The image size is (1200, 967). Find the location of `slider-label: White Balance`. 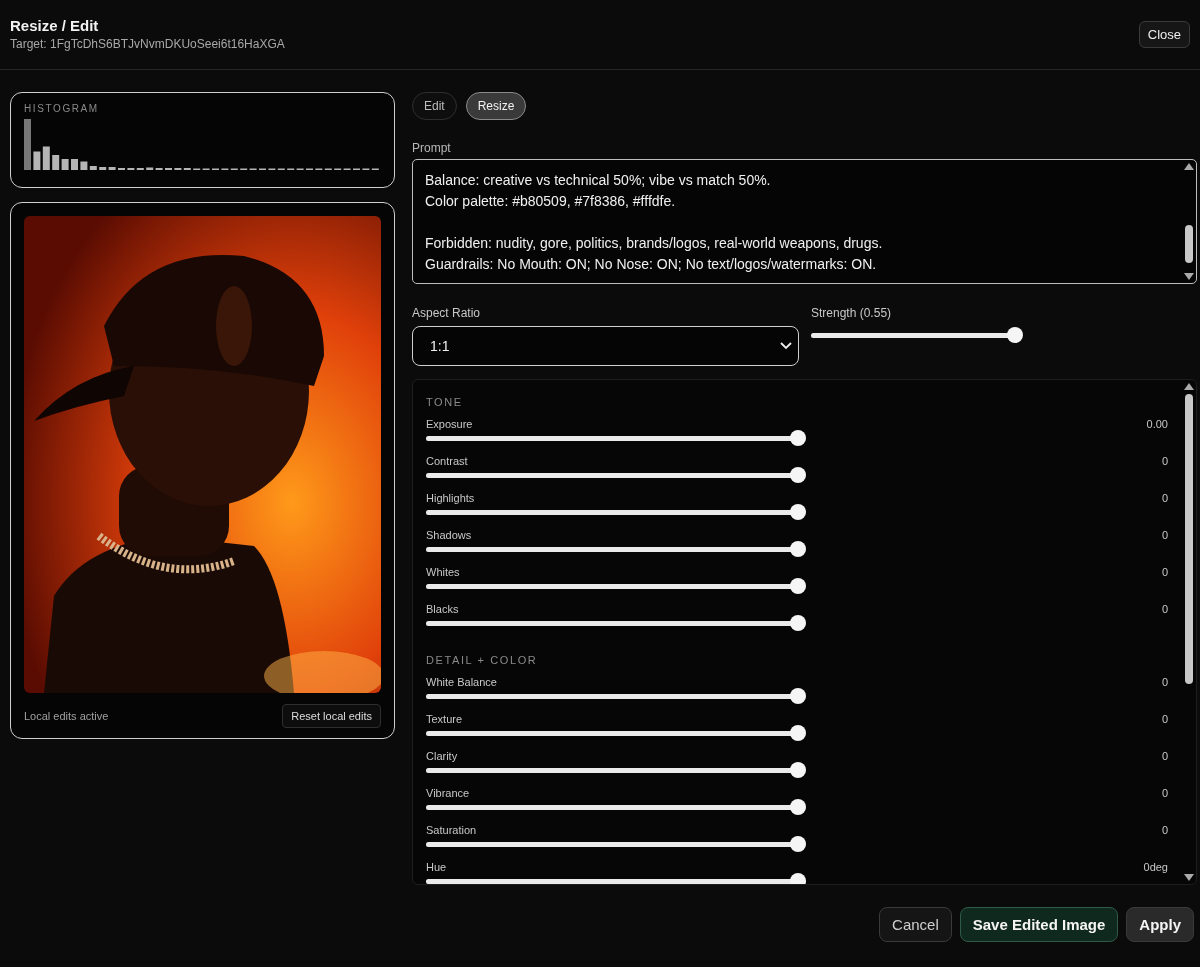

slider-label: White Balance is located at coordinates (461, 682).